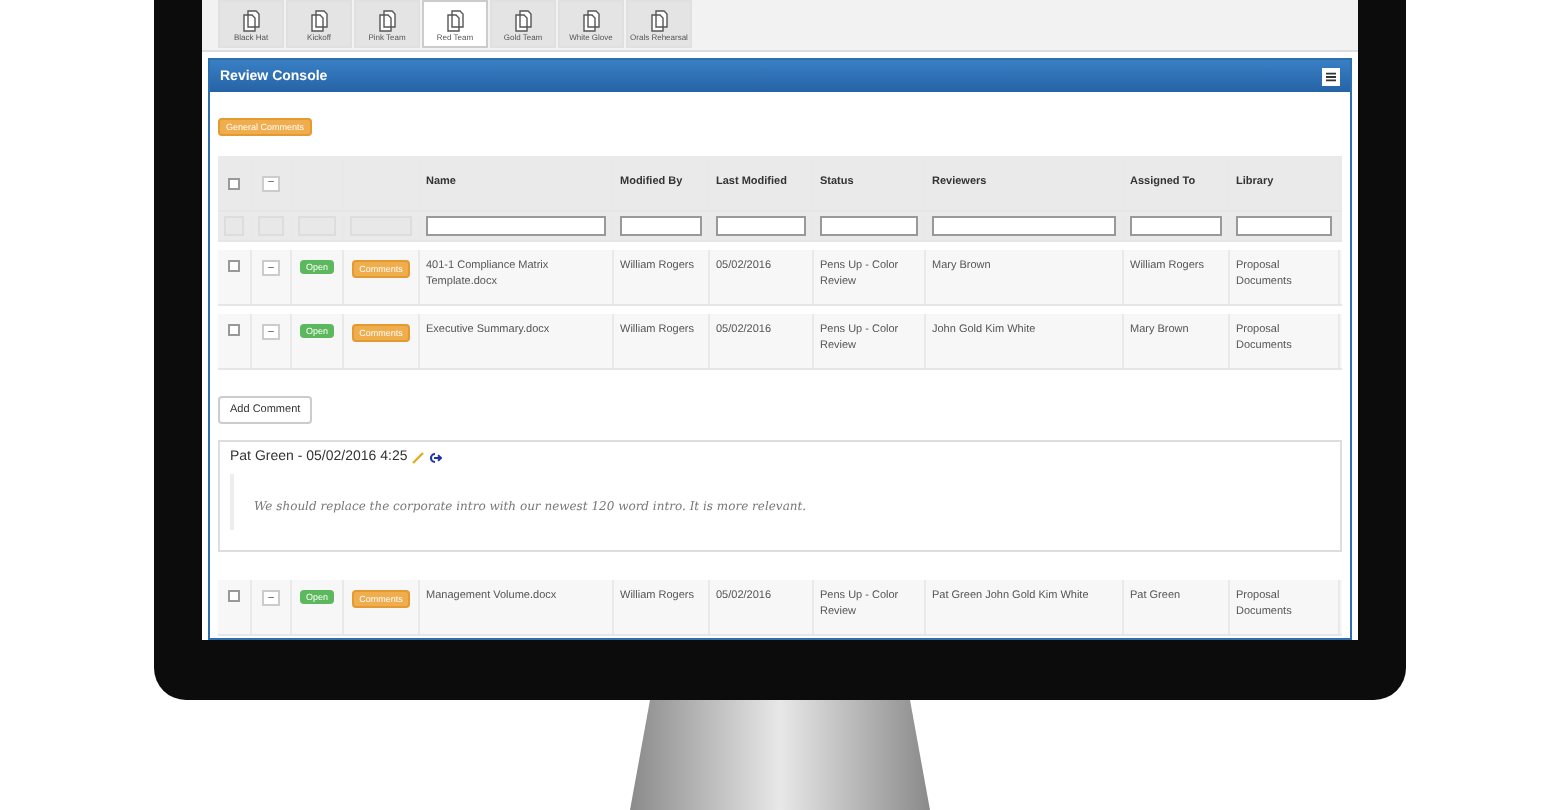  I want to click on pencil-icon, so click(417, 457).